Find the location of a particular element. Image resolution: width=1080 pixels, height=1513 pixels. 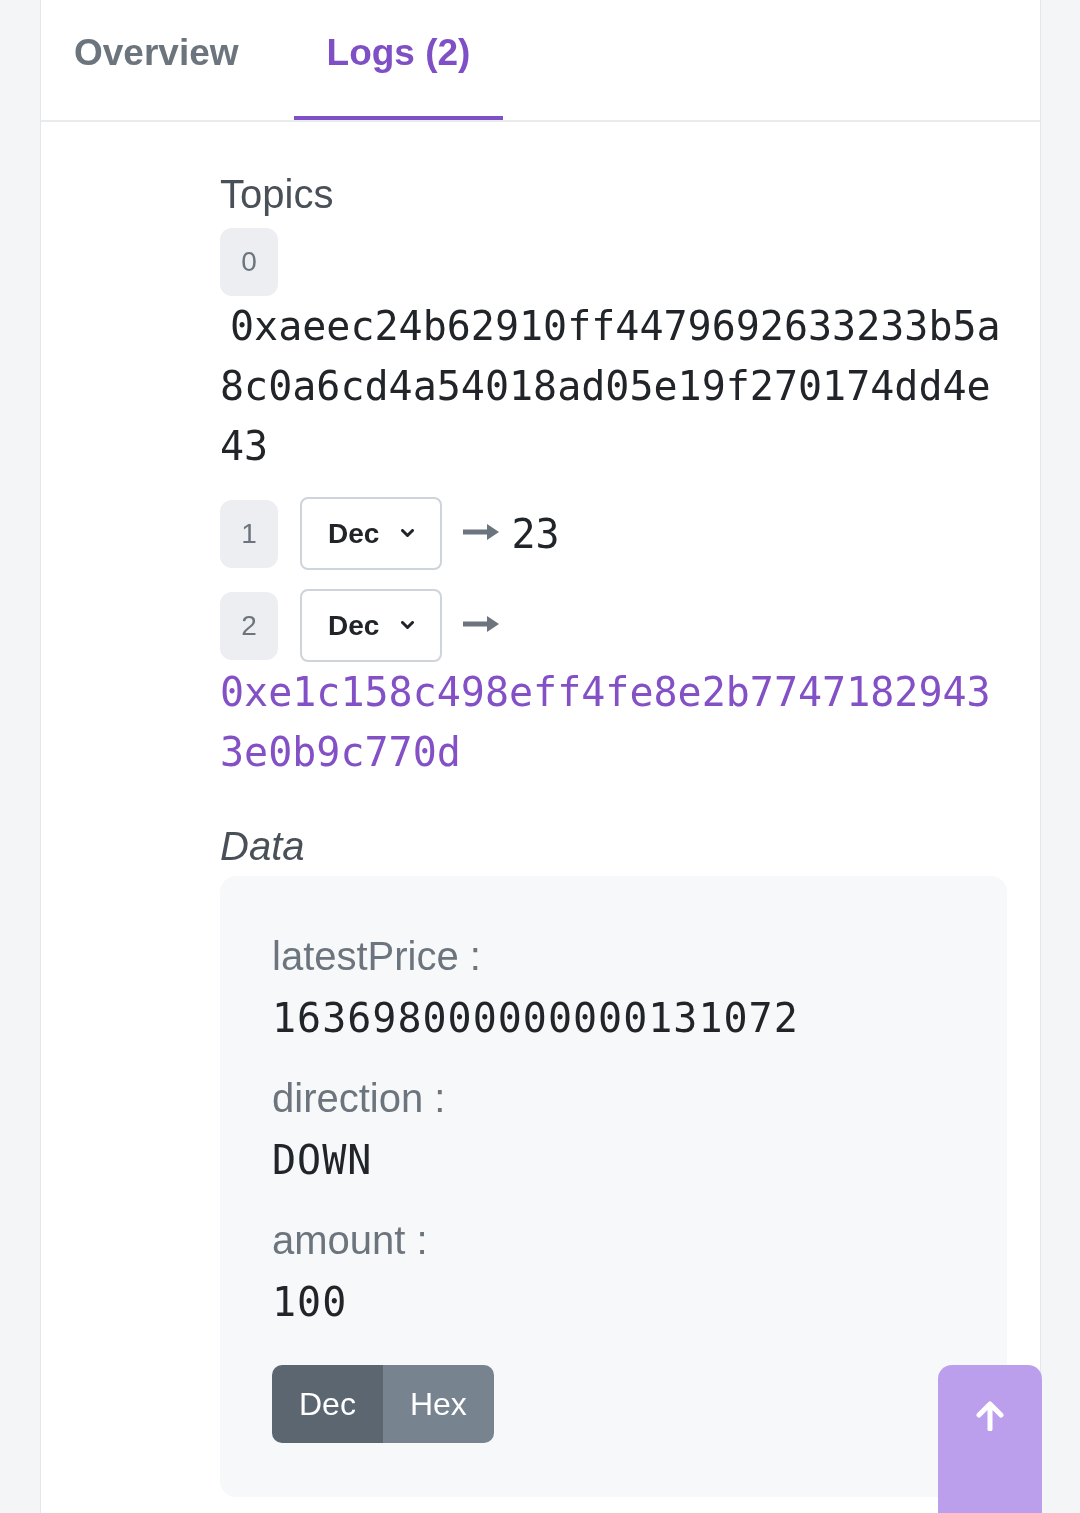

format-toggle-button: Hex is located at coordinates (438, 1404).